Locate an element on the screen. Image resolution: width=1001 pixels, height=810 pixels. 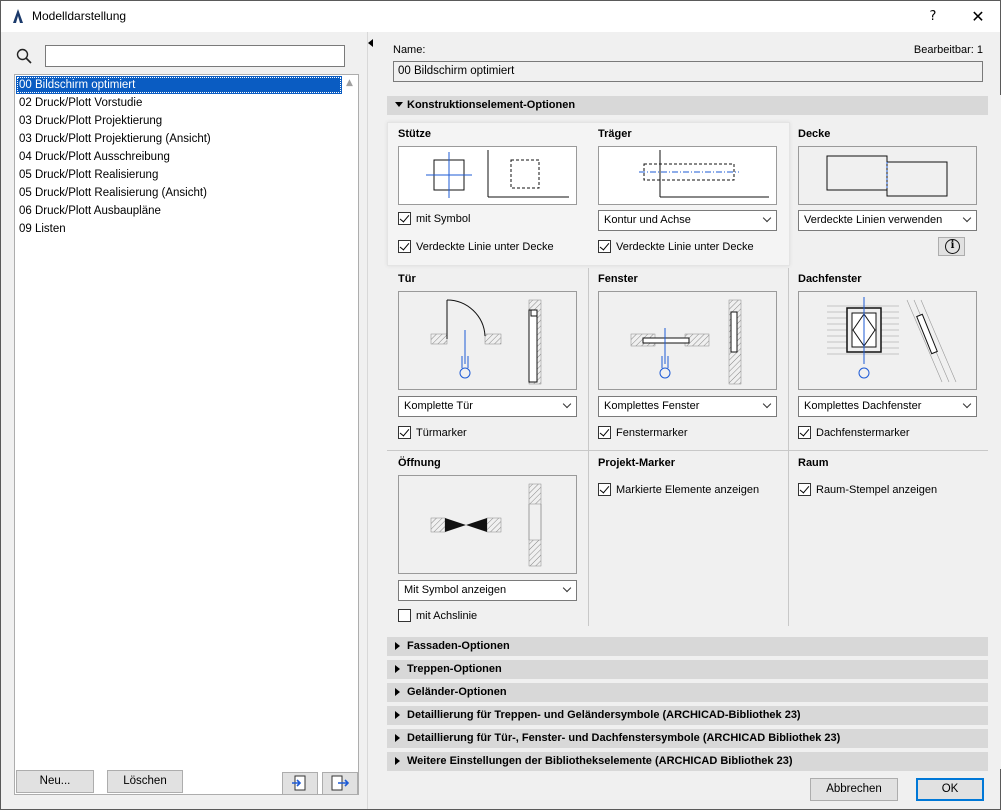
export-icon is located at coordinates (340, 783).